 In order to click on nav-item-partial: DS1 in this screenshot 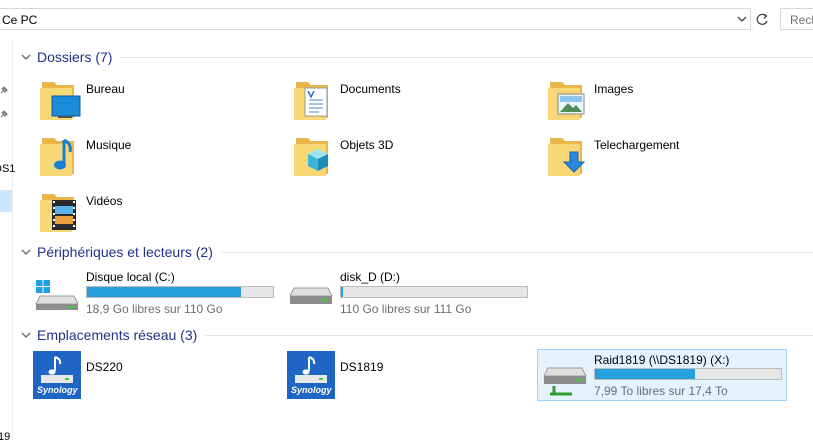, I will do `click(7, 169)`.